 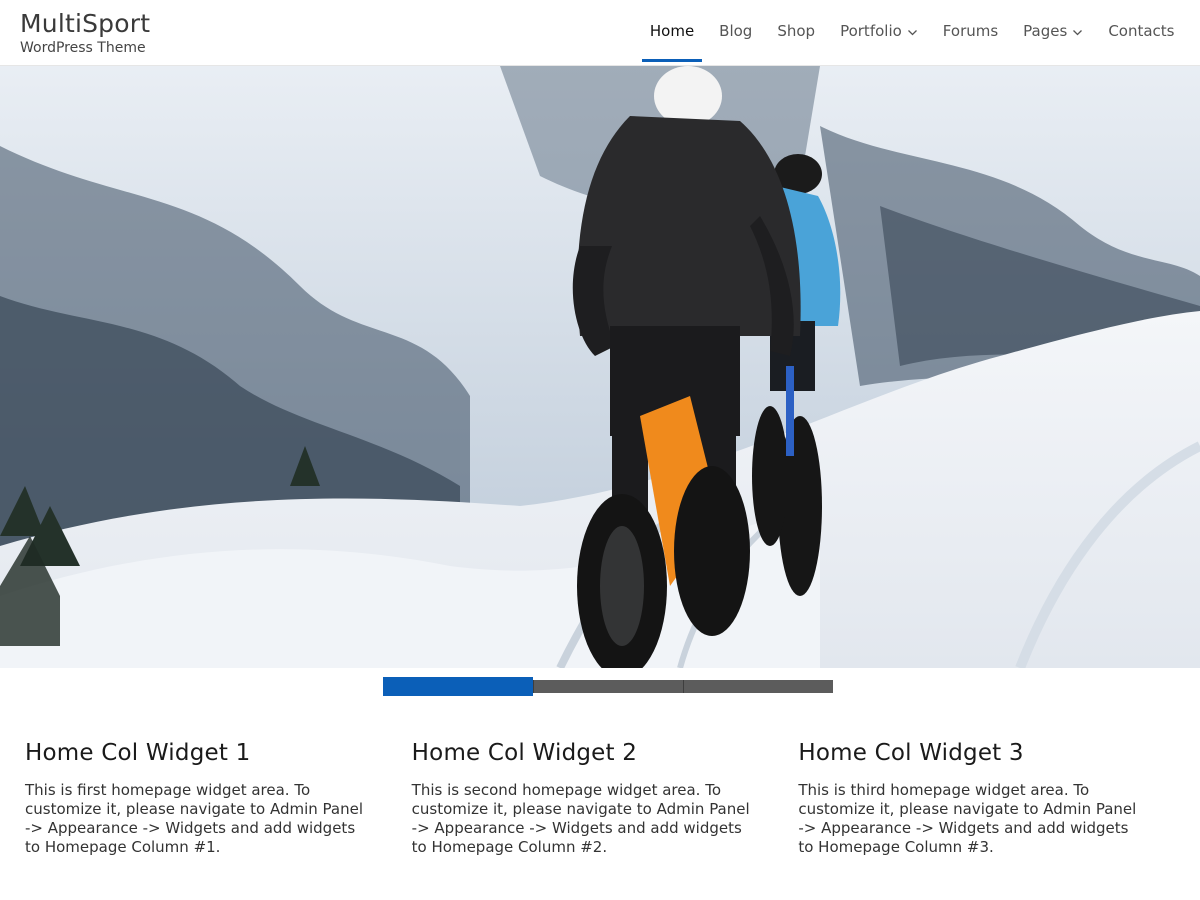 I want to click on nav-item-label: Portfolio, so click(x=871, y=31).